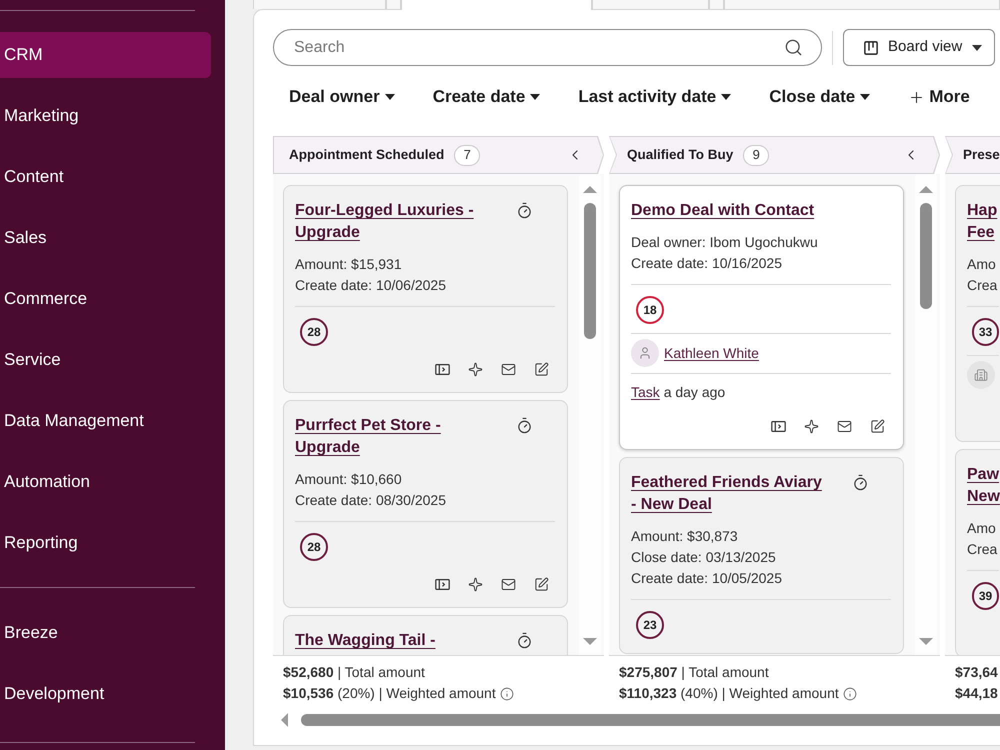 Image resolution: width=1000 pixels, height=750 pixels. Describe the element at coordinates (366, 155) in the screenshot. I see `column-title: Appointment Scheduled` at that location.